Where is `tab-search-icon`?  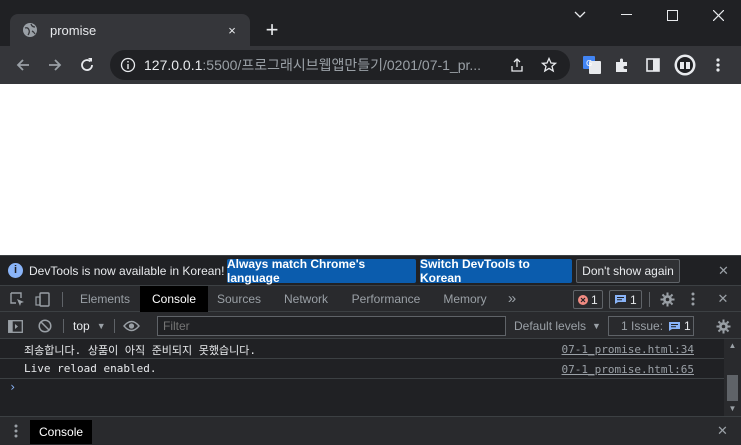 tab-search-icon is located at coordinates (580, 15).